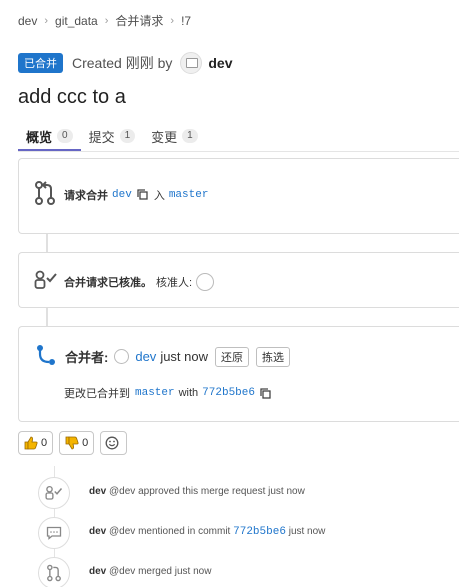 This screenshot has width=459, height=587. Describe the element at coordinates (72, 443) in the screenshot. I see `thumbs-down-icon` at that location.